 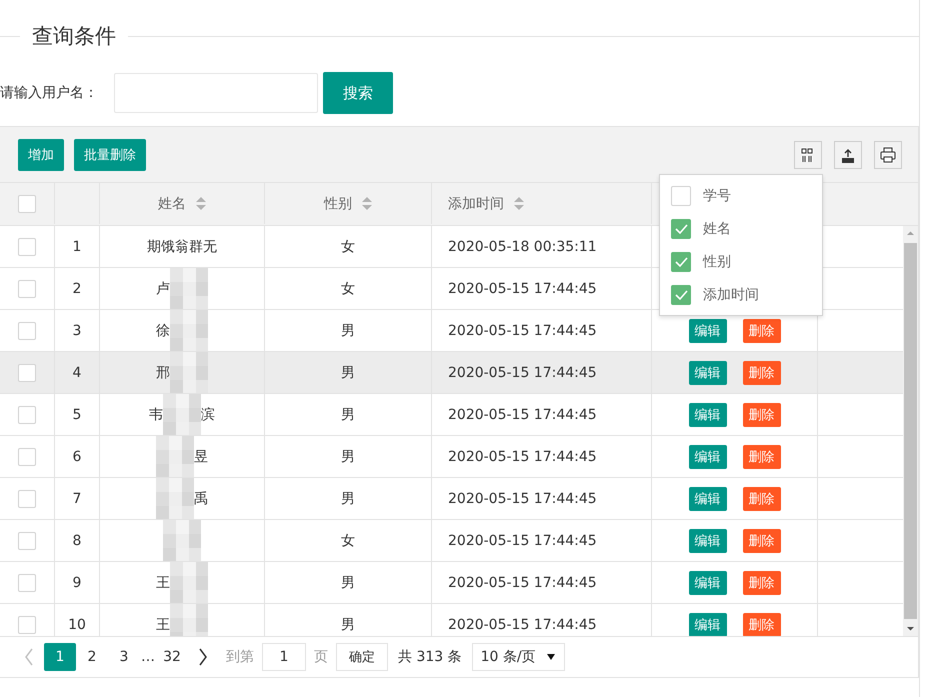 What do you see at coordinates (41, 154) in the screenshot?
I see `add-button: 增加` at bounding box center [41, 154].